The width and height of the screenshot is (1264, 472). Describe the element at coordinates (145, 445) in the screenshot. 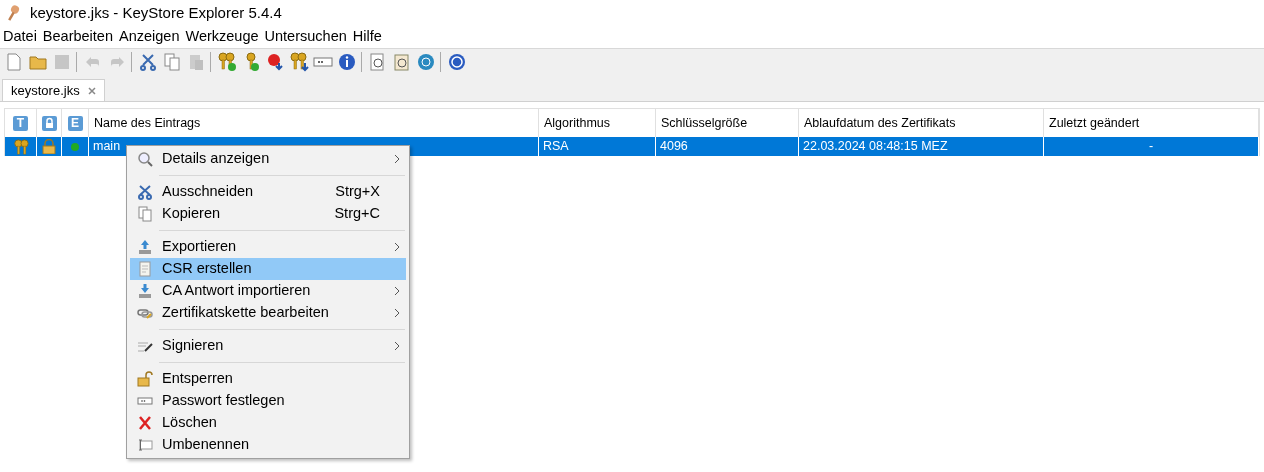

I see `rename-icon` at that location.